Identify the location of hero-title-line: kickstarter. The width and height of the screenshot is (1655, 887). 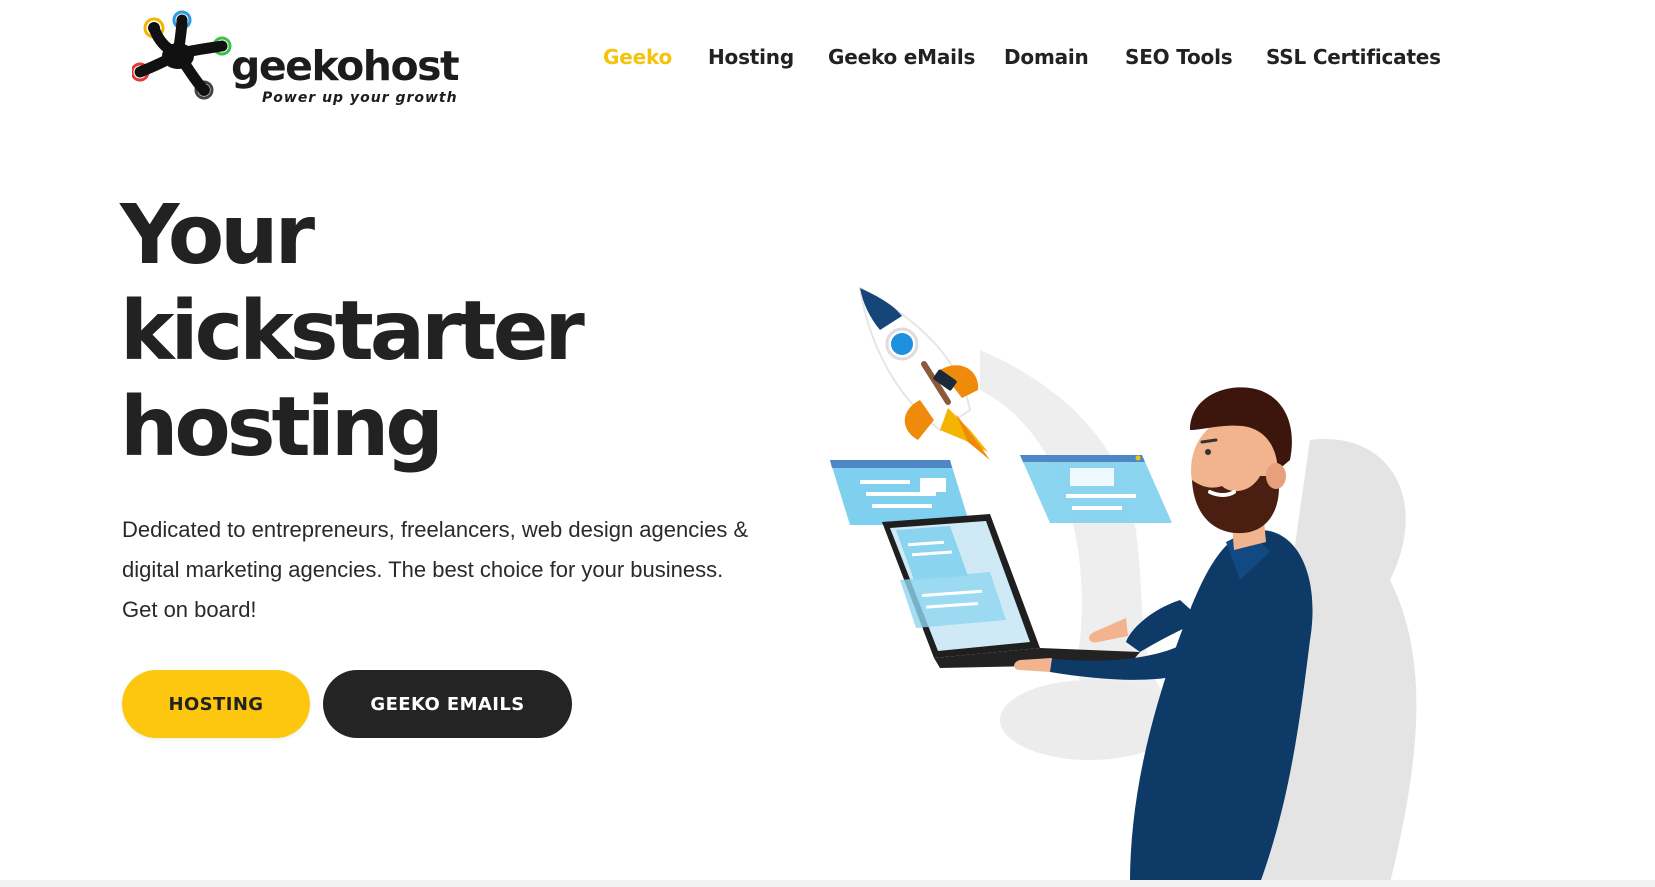
(352, 331).